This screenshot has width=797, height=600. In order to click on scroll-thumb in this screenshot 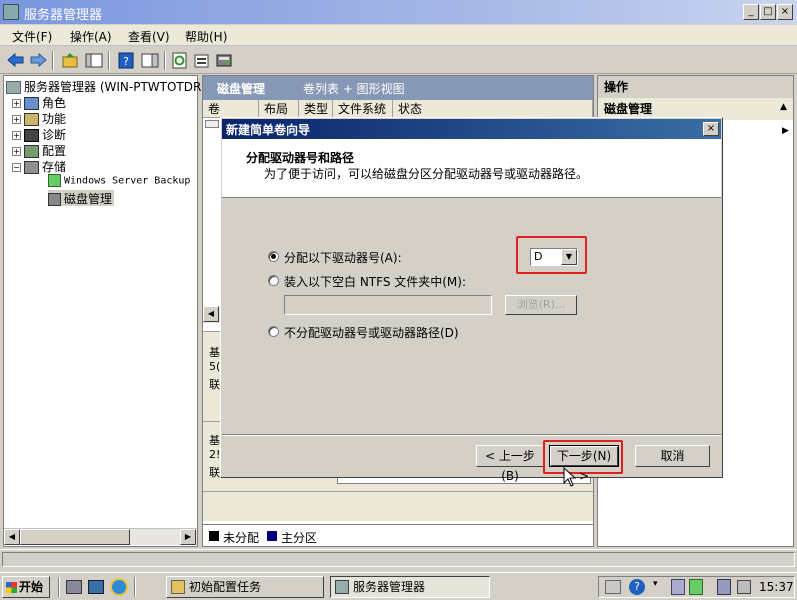, I will do `click(75, 537)`.